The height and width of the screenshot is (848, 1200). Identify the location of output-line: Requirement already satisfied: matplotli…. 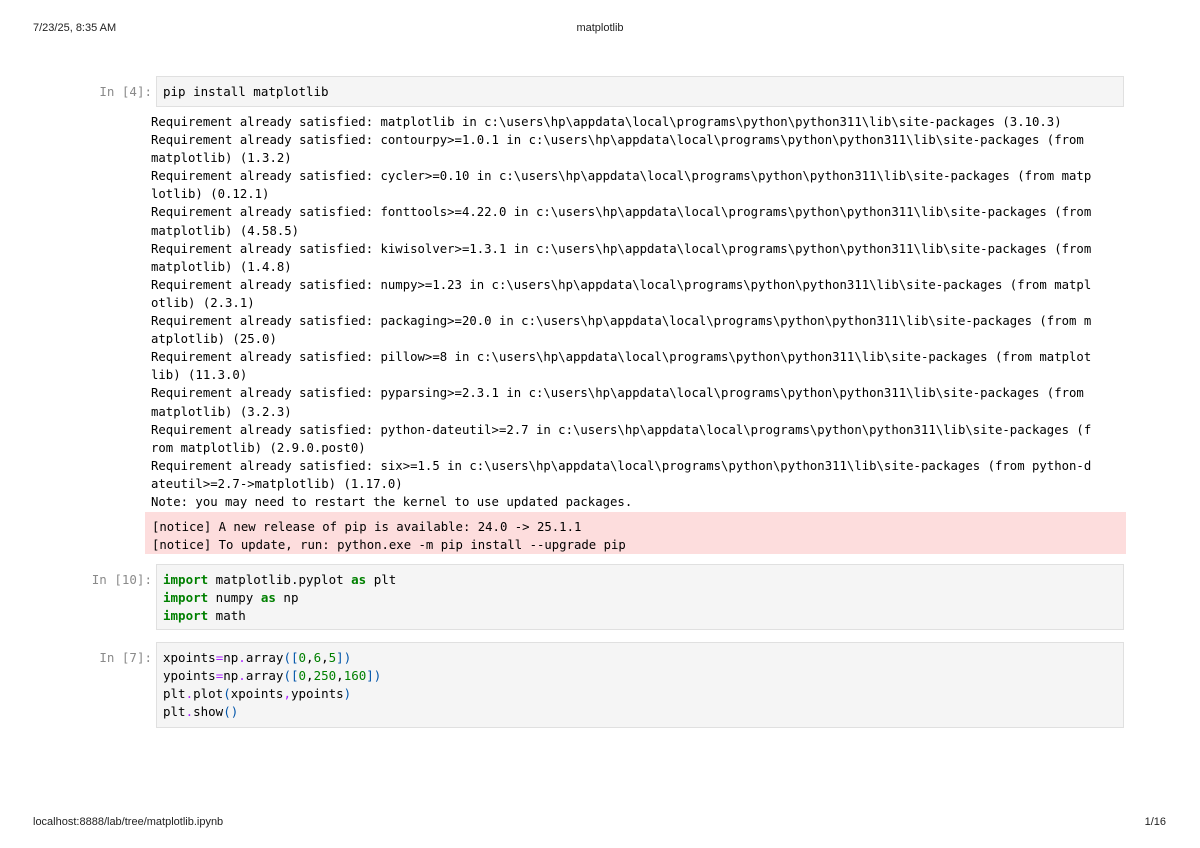
(606, 122).